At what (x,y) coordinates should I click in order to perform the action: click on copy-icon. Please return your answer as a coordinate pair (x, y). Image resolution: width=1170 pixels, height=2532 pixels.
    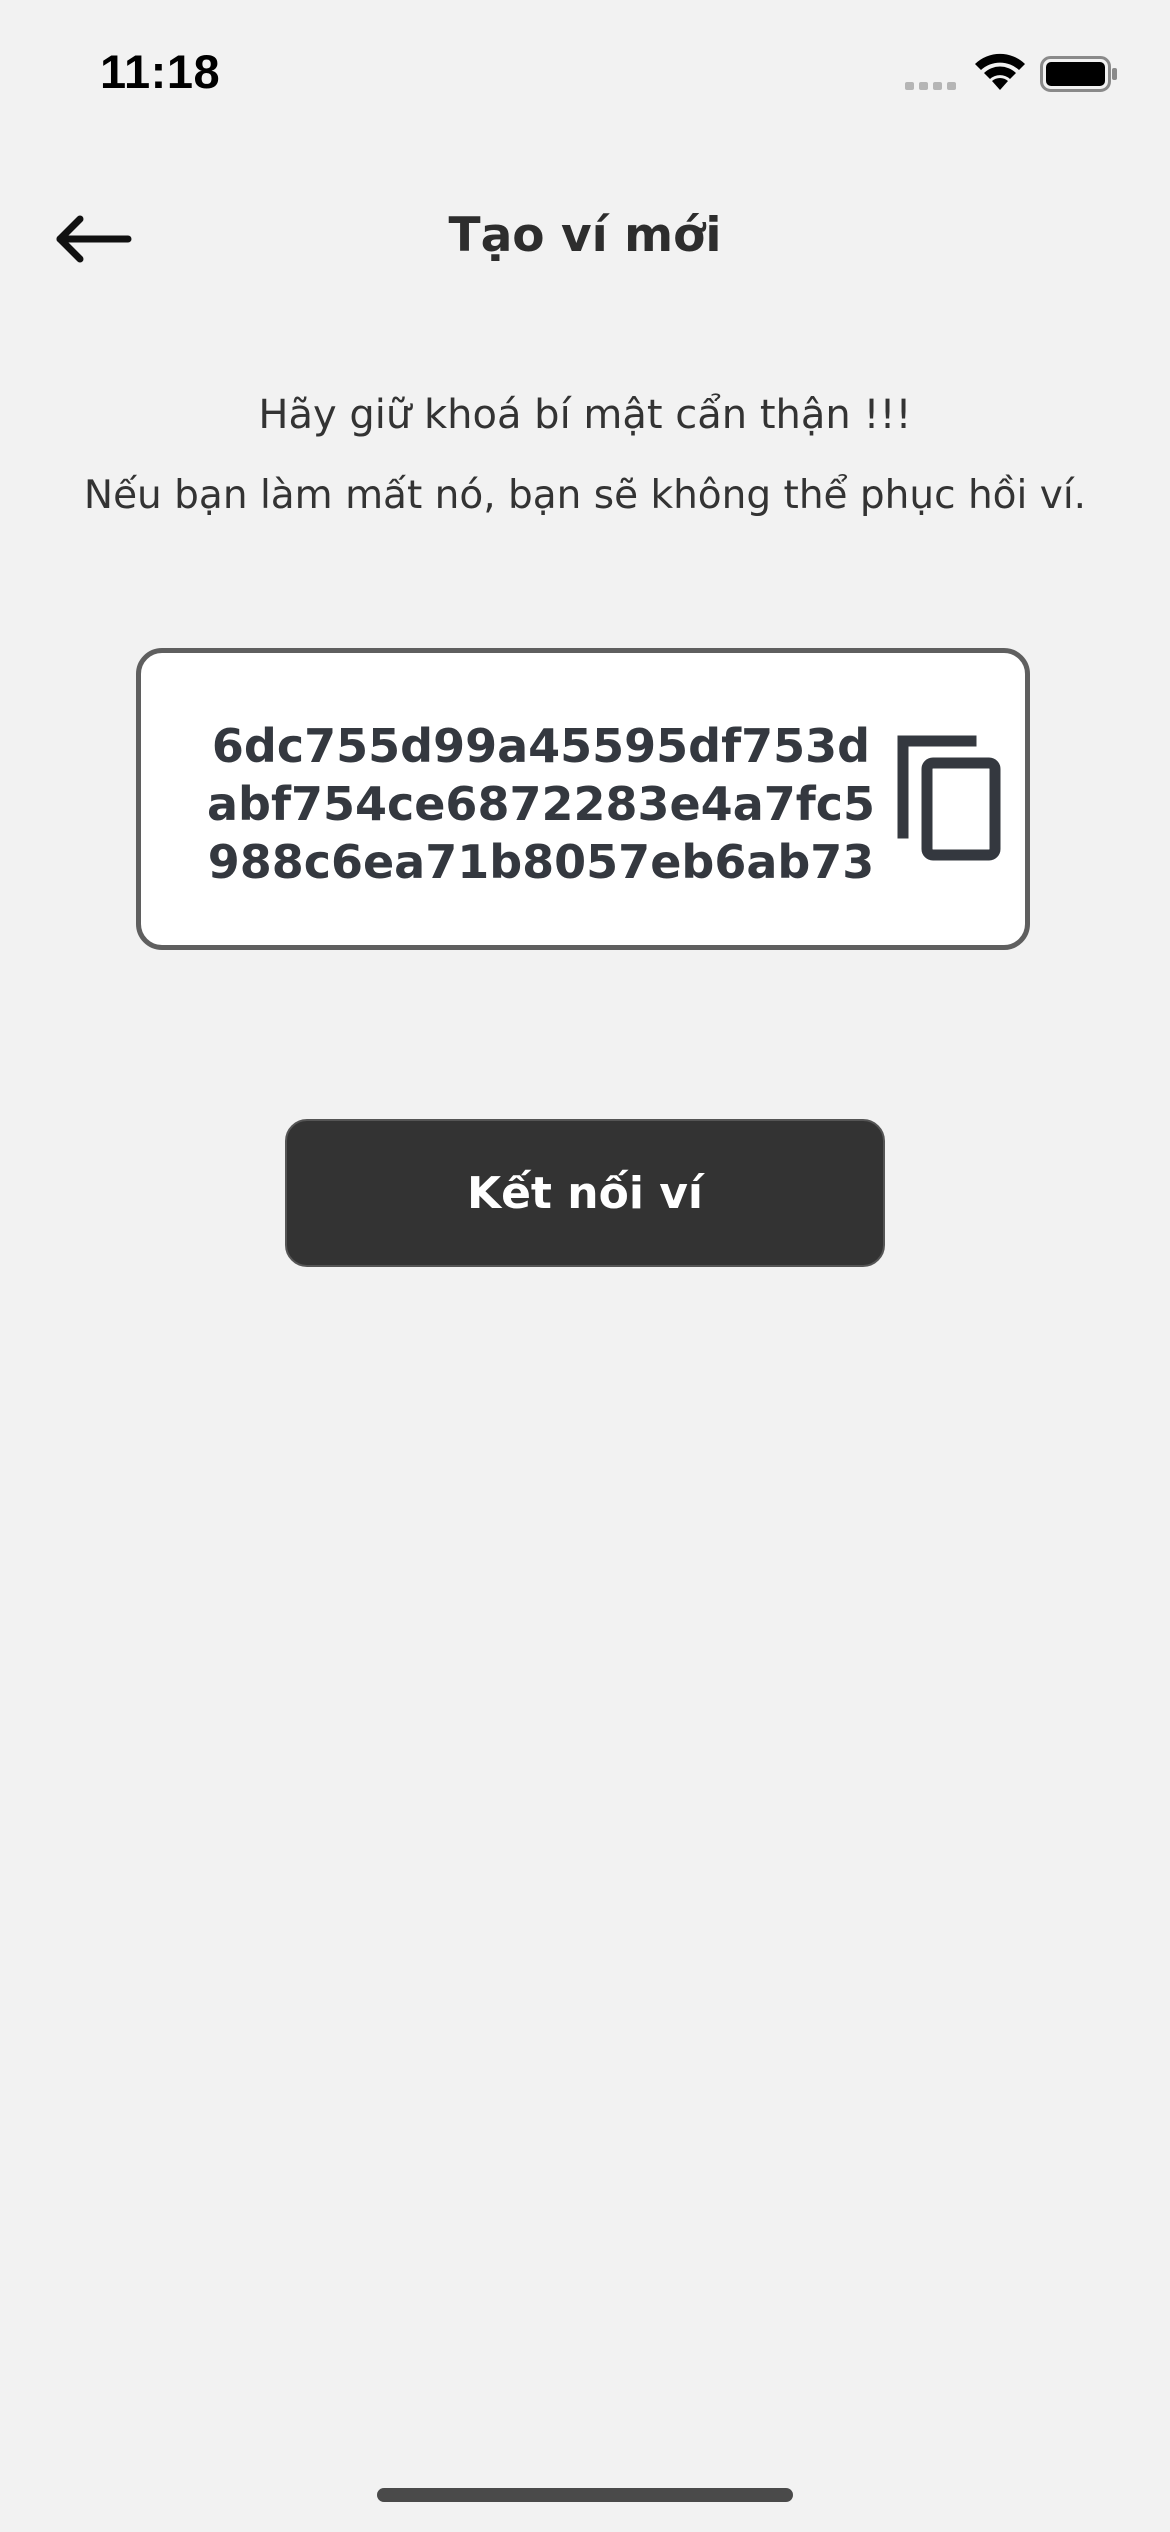
    Looking at the image, I should click on (949, 798).